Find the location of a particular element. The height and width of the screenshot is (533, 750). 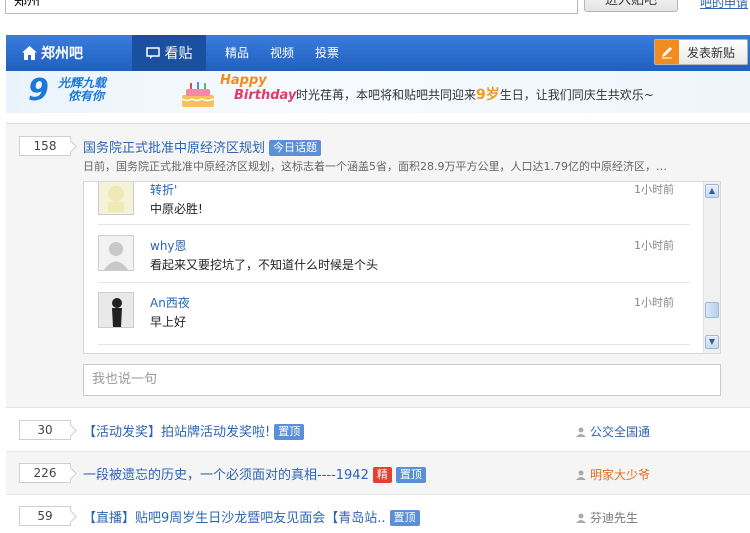

enter-bar-button: 进入贴吧 is located at coordinates (631, 6).